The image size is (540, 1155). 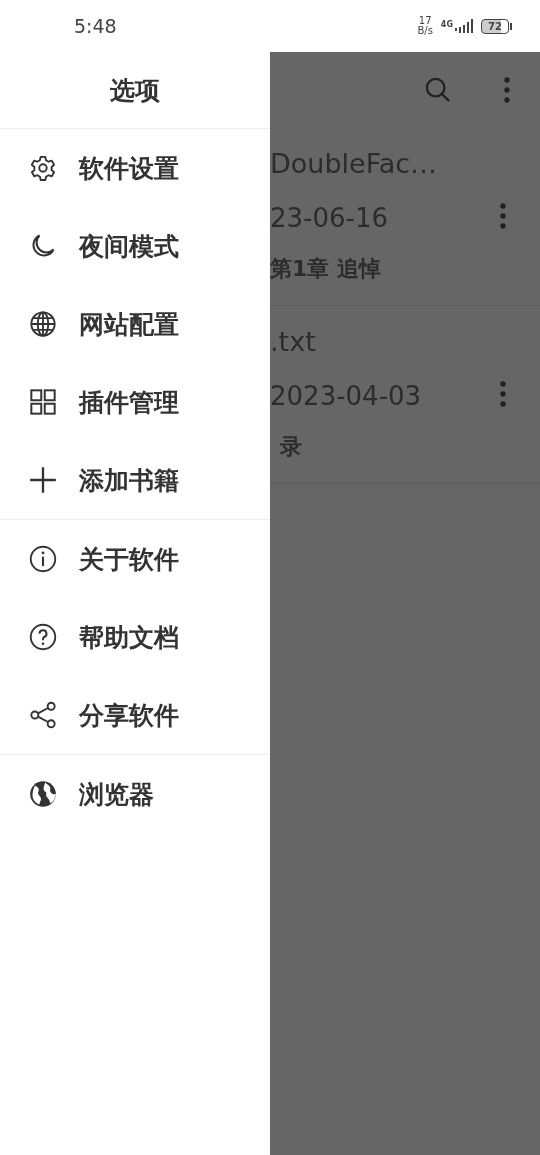 What do you see at coordinates (43, 715) in the screenshot?
I see `share-icon` at bounding box center [43, 715].